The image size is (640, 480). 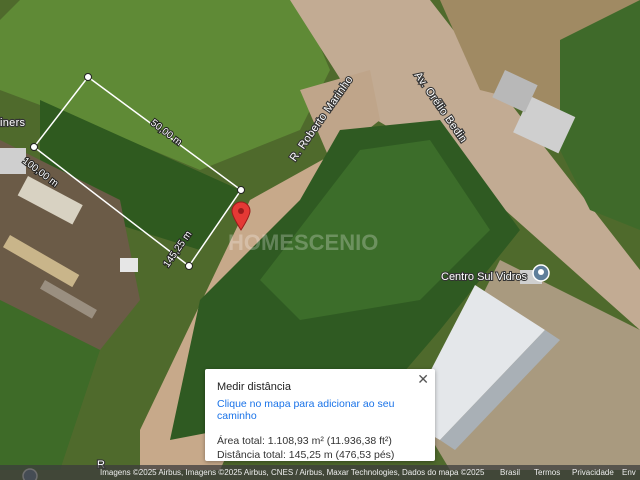 I want to click on close-icon: ✕, so click(x=423, y=379).